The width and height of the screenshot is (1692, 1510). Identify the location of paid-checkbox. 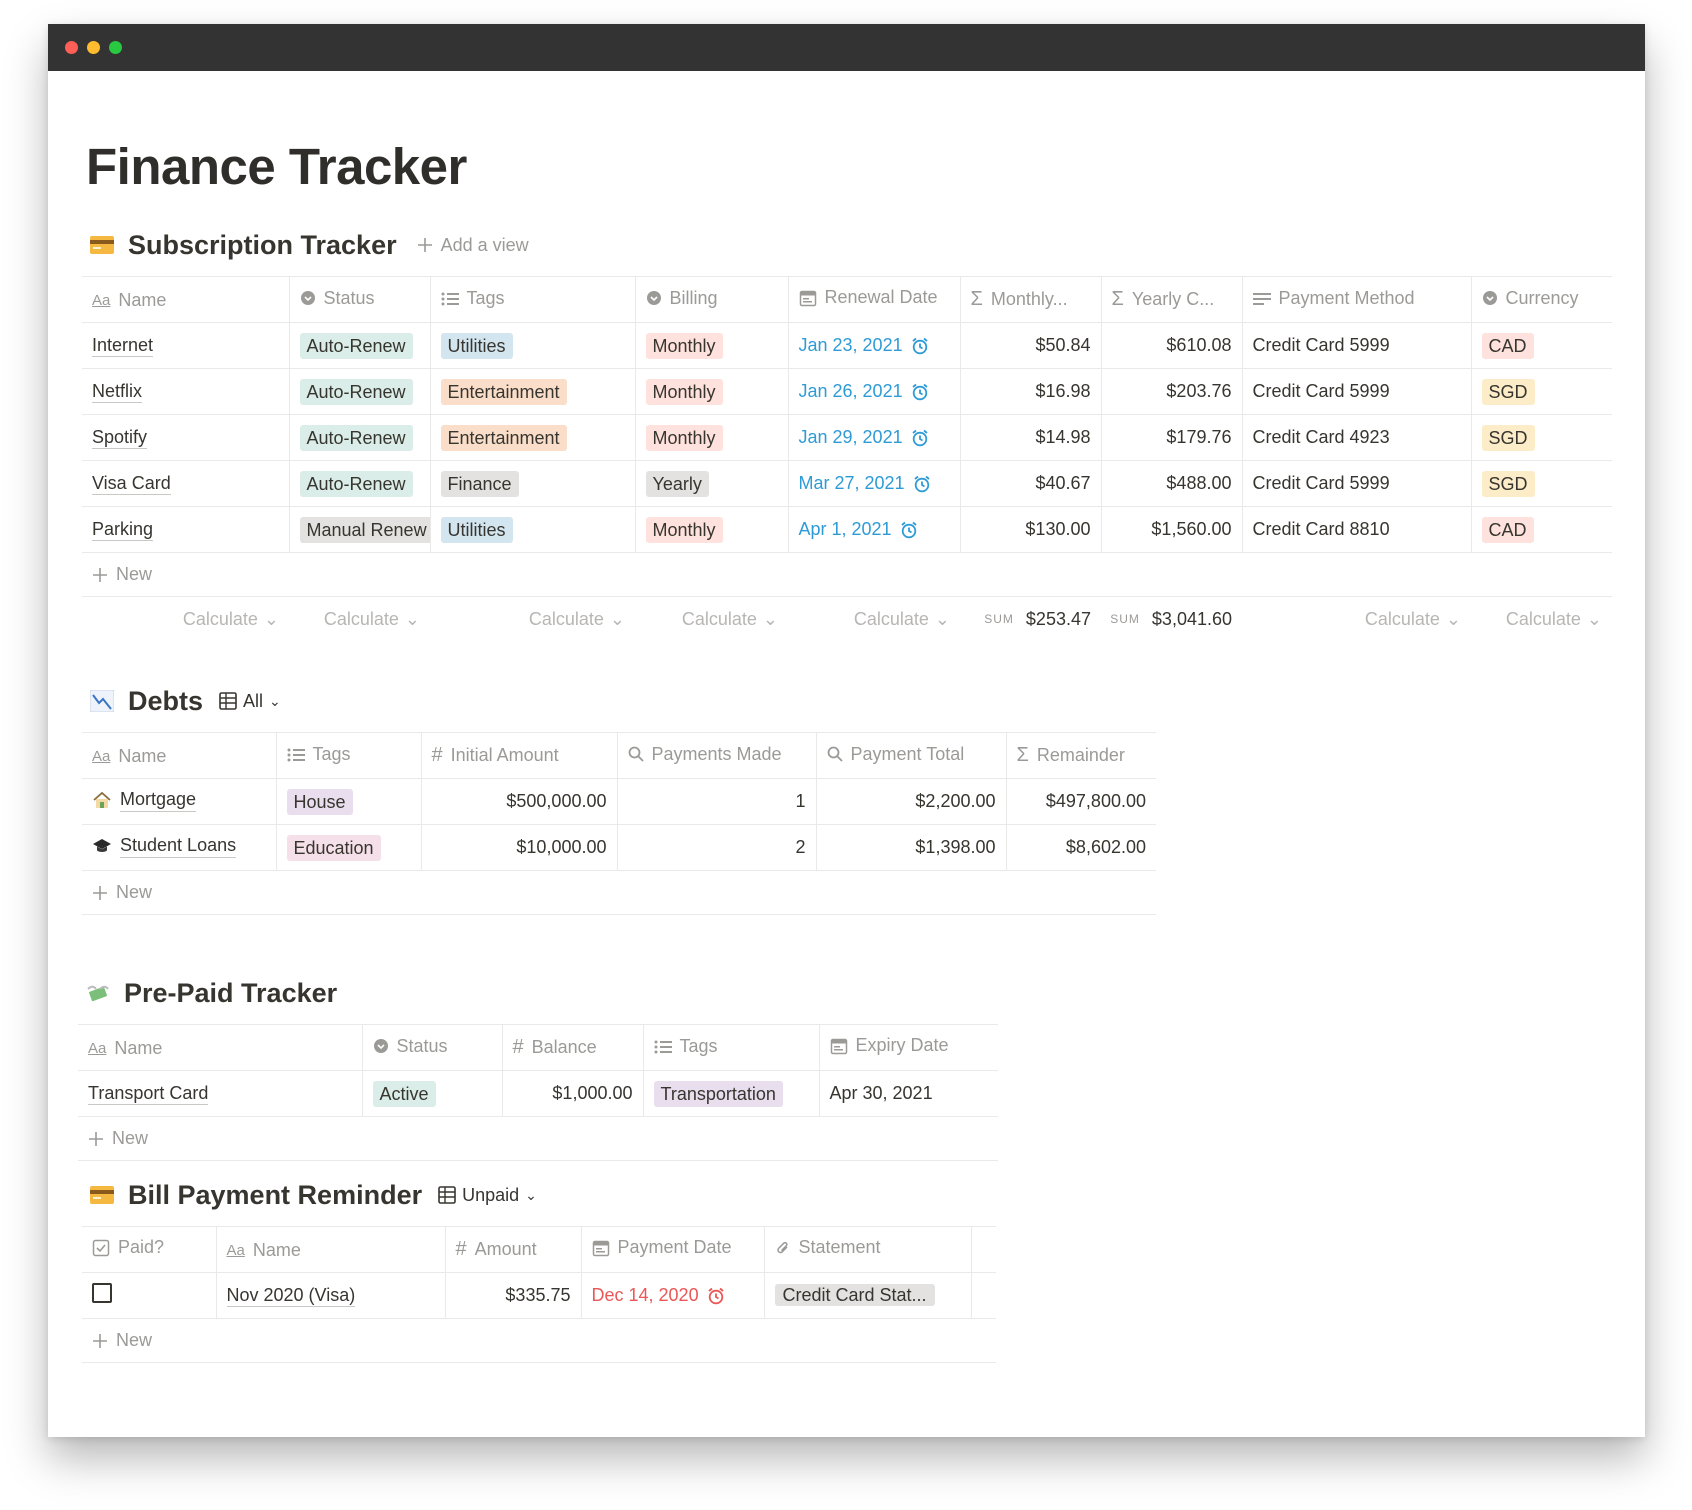
(102, 1293).